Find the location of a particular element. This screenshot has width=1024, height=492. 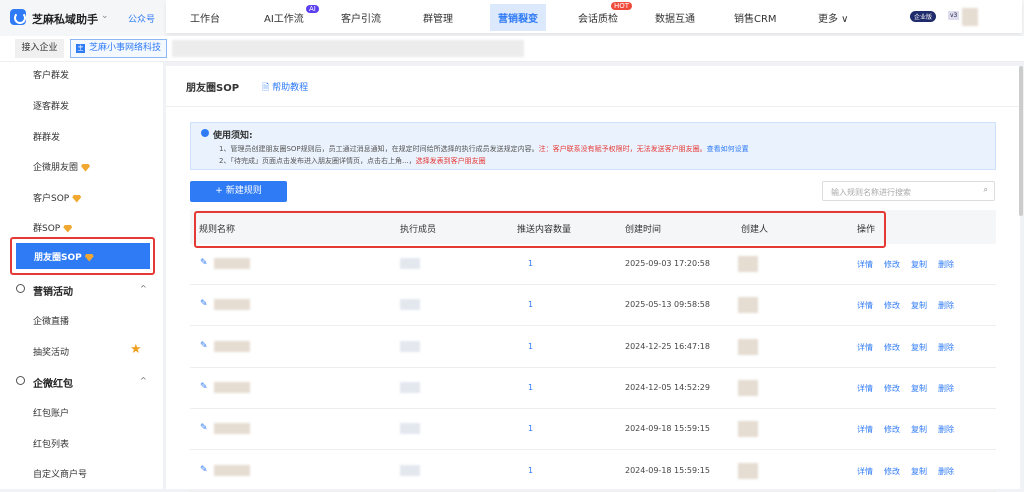

sidebar-item-account: 红包账户 is located at coordinates (51, 412).